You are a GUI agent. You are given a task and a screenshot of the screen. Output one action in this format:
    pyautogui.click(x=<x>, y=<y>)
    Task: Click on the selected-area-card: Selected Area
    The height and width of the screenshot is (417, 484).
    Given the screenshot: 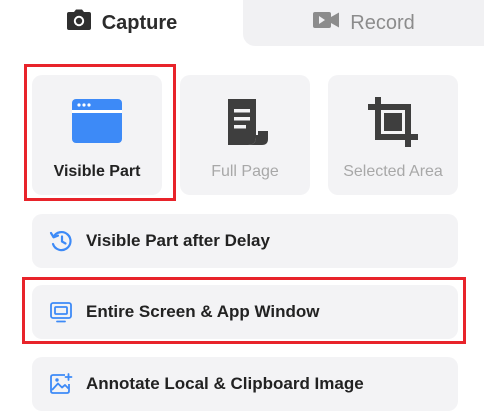 What is the action you would take?
    pyautogui.click(x=393, y=135)
    